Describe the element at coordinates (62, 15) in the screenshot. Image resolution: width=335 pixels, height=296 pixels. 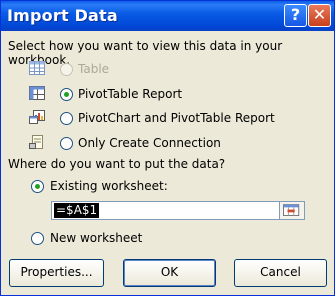
I see `dialog-title: Import Data` at that location.